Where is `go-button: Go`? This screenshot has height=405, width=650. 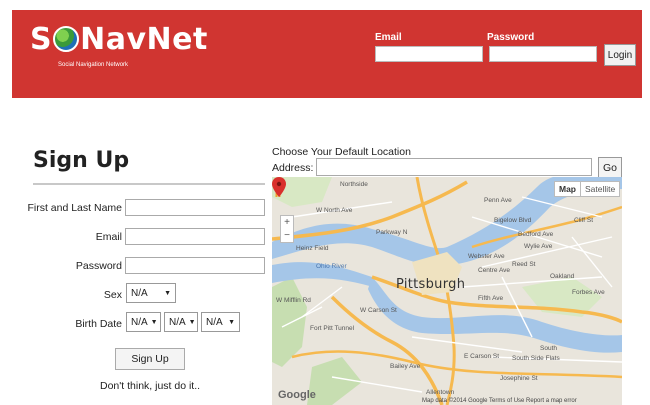
go-button: Go is located at coordinates (610, 167).